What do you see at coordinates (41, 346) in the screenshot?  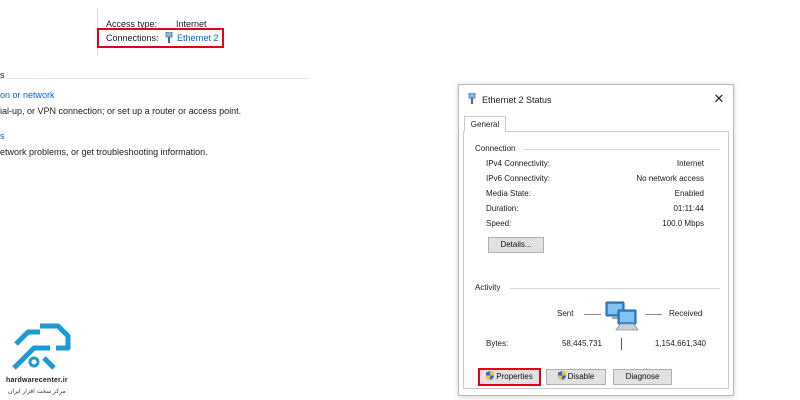 I see `hardwarecenter-logo` at bounding box center [41, 346].